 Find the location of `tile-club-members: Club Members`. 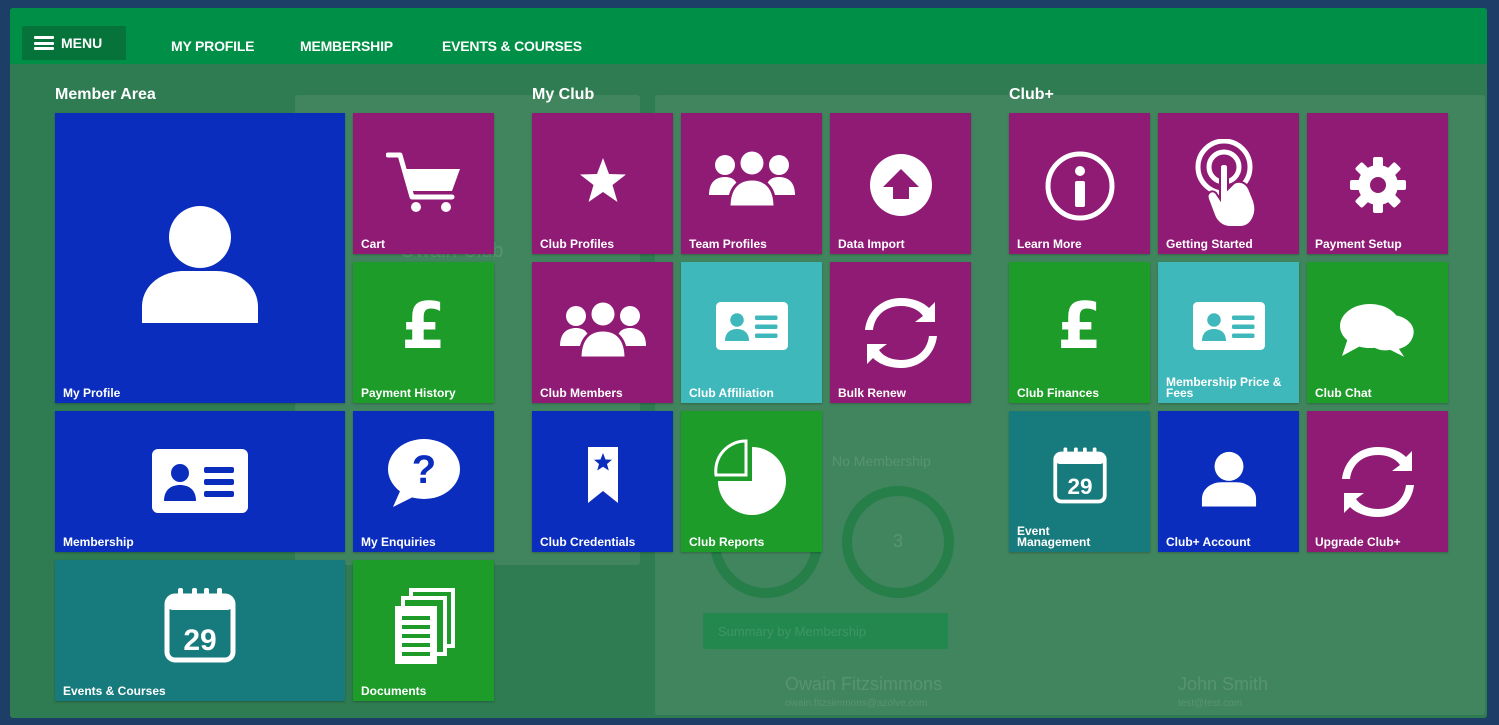

tile-club-members: Club Members is located at coordinates (602, 332).